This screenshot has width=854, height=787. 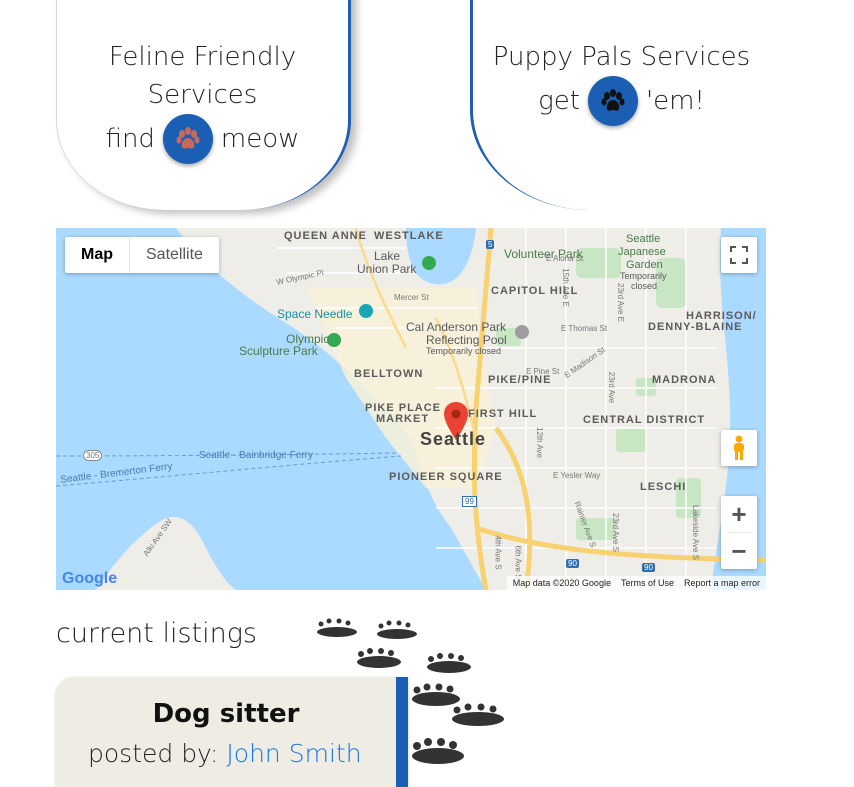 I want to click on label-route-305: 305, so click(x=93, y=455).